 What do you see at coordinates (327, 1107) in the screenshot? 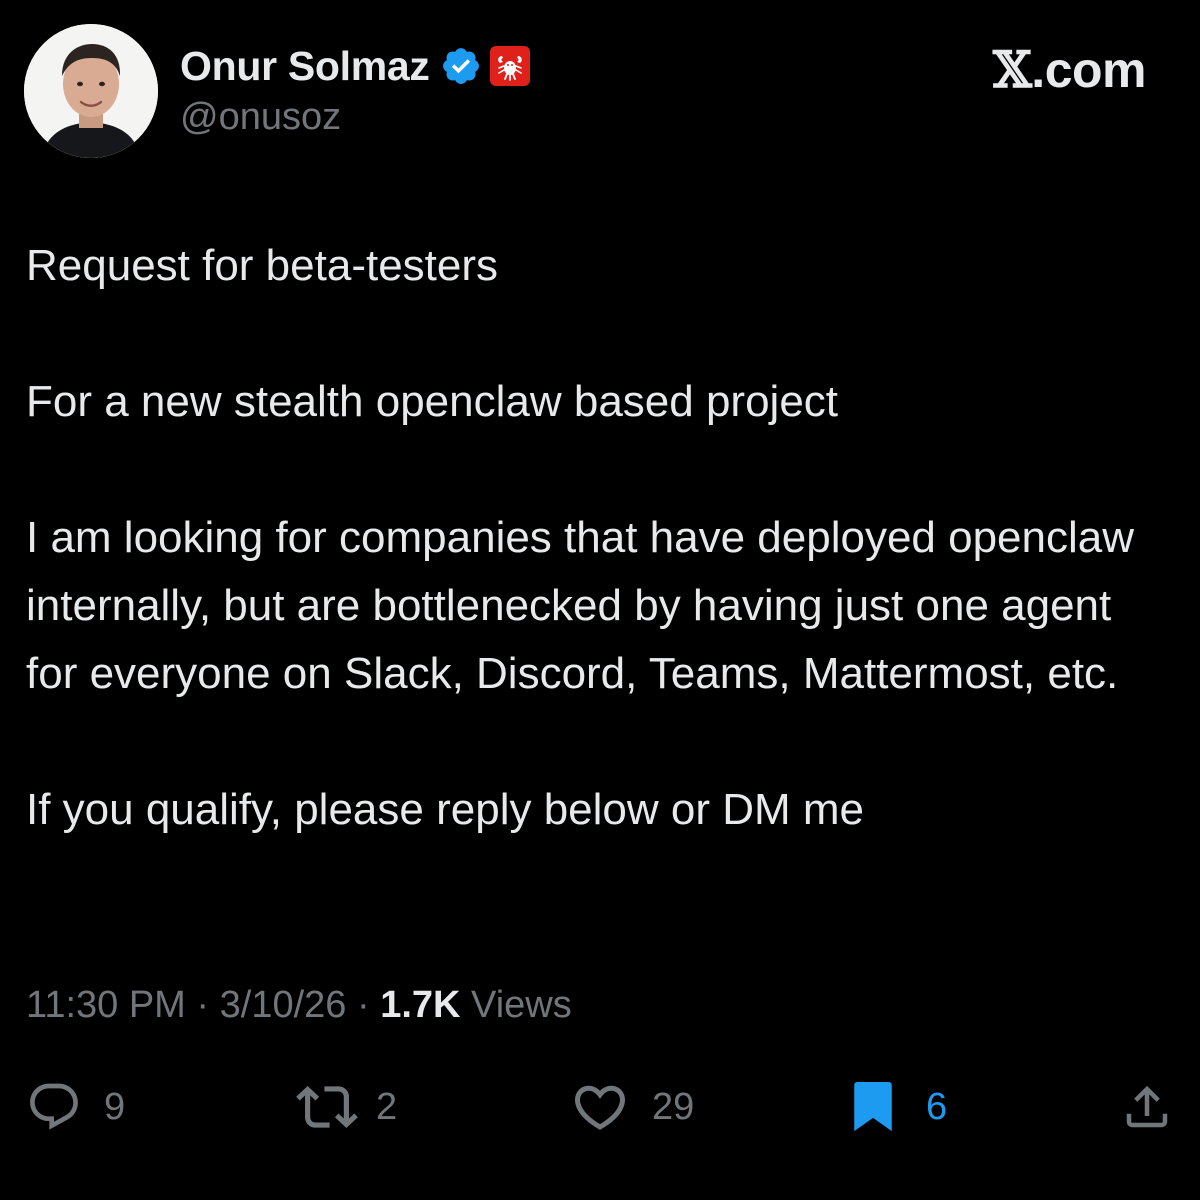
I see `repost-icon` at bounding box center [327, 1107].